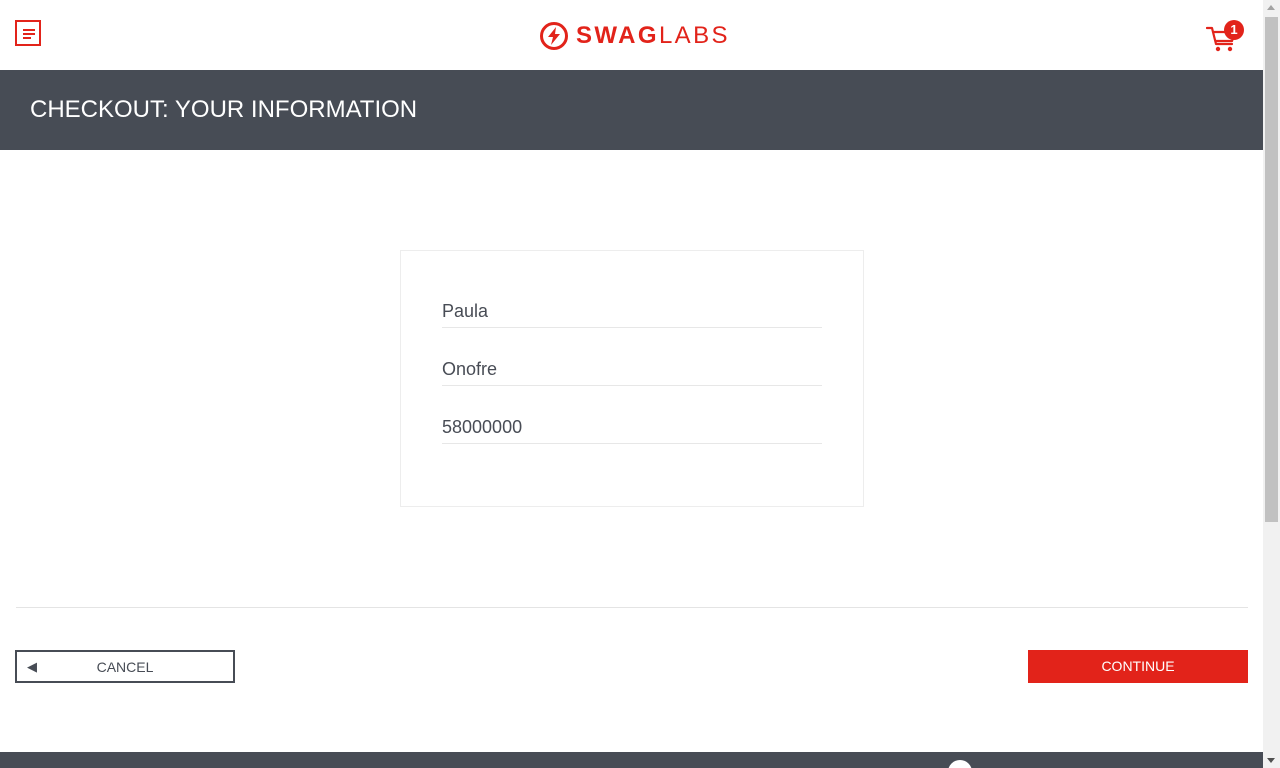 This screenshot has height=768, width=1280. I want to click on page-title: CHECKOUT: YOUR INFORMATION, so click(224, 109).